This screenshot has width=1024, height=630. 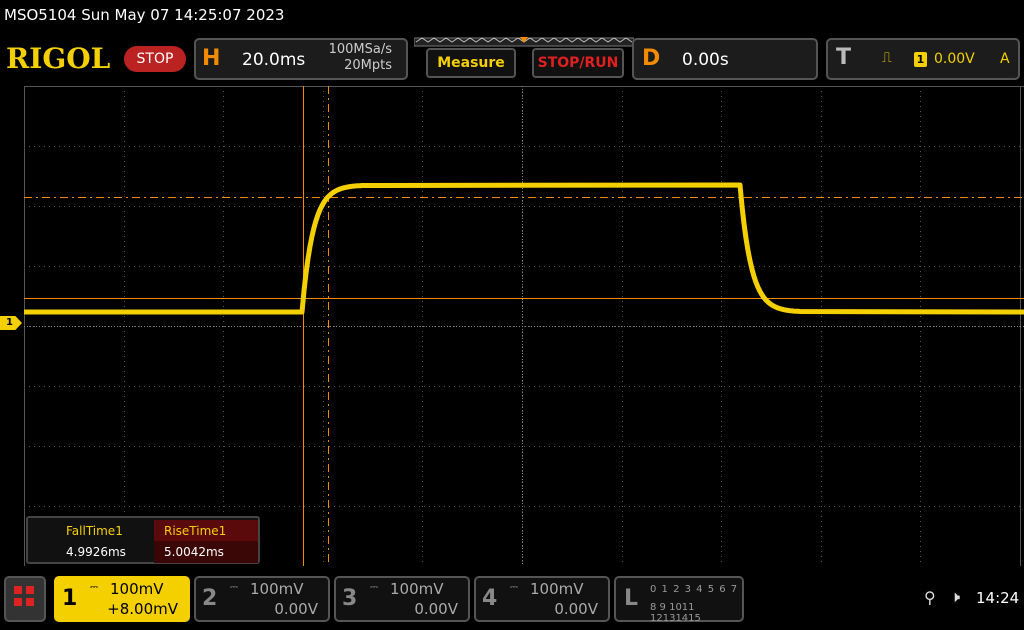 What do you see at coordinates (206, 552) in the screenshot?
I see `measurement-value-rise: 5.0042ms` at bounding box center [206, 552].